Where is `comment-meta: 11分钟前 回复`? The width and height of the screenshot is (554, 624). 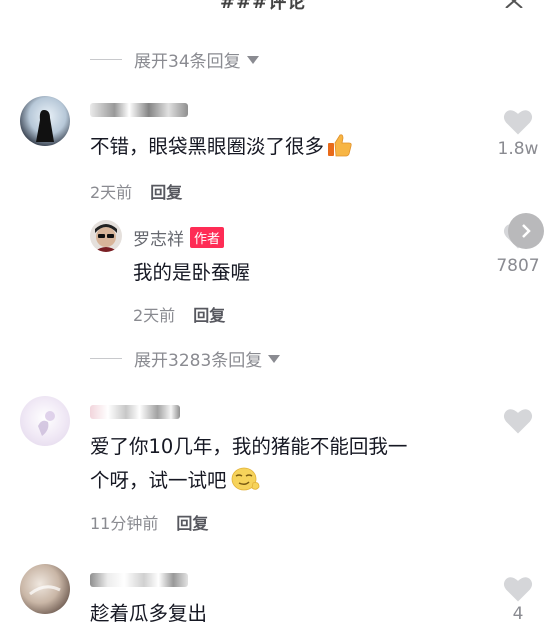
comment-meta: 11分钟前 回复 is located at coordinates (149, 522).